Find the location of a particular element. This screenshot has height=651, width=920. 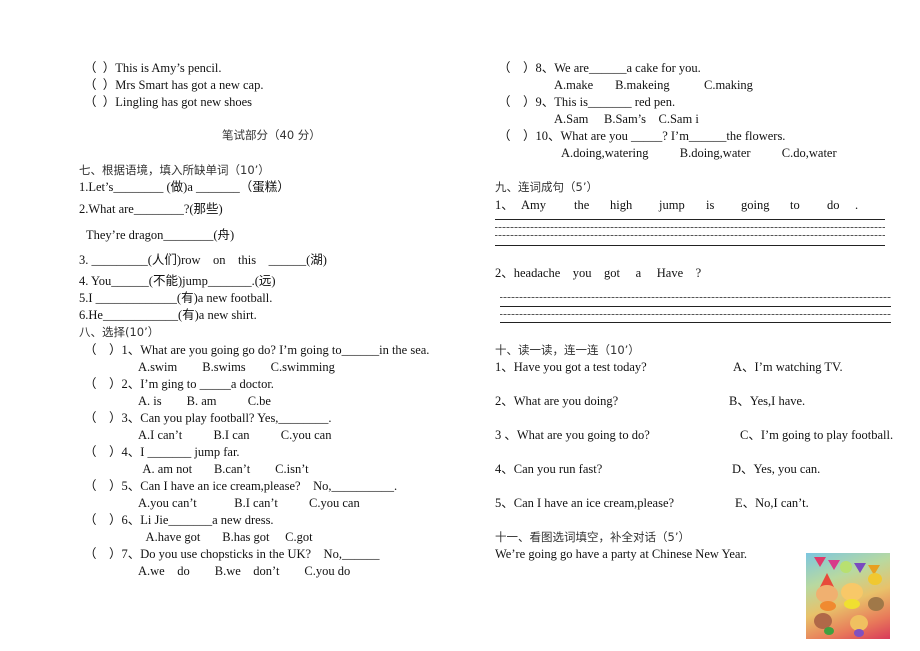

item-number: 1、 is located at coordinates (504, 205).